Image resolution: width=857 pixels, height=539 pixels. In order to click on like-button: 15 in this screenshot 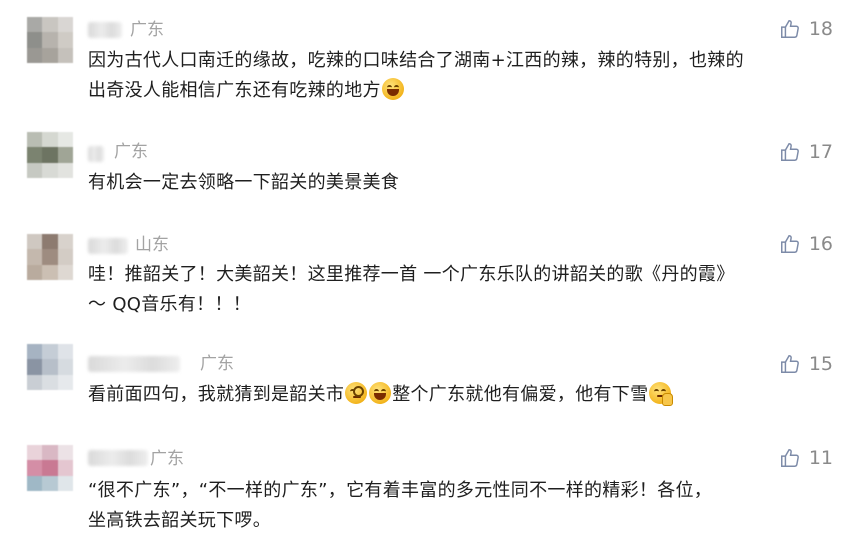, I will do `click(806, 364)`.